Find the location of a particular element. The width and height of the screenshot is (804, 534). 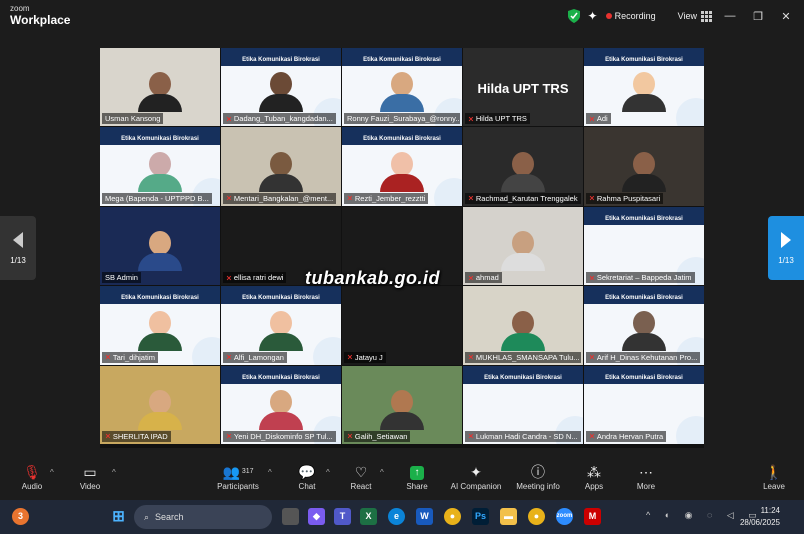

participant-name-bar: ⨯ Sekretariat – Bappeda Jatim is located at coordinates (640, 278).